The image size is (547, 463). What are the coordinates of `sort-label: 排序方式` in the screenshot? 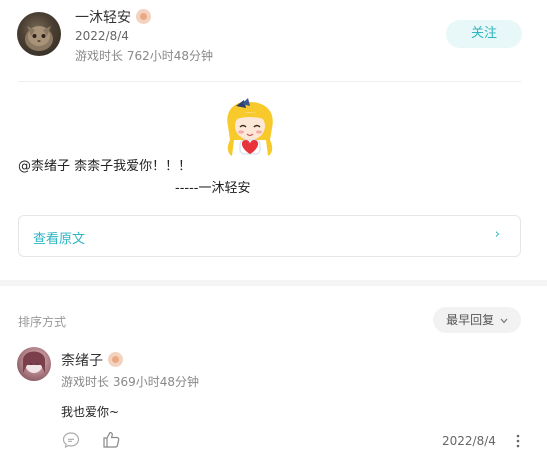 It's located at (42, 322).